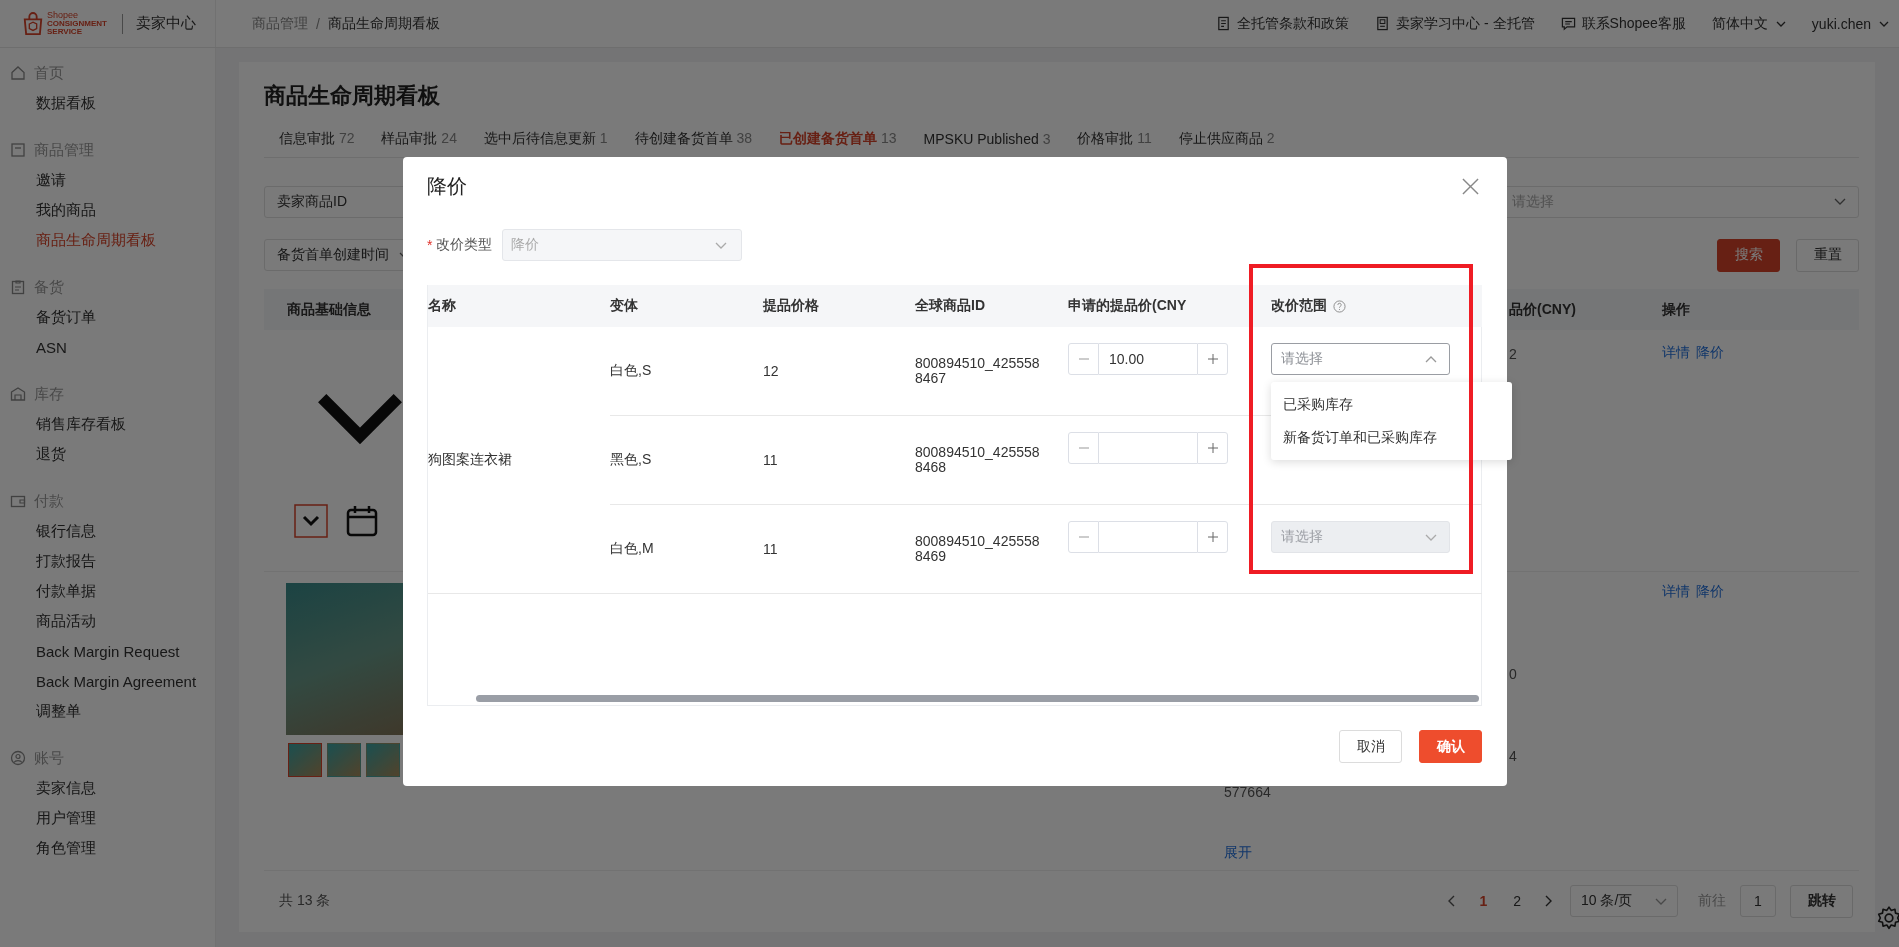 The image size is (1899, 947). I want to click on table-cell-text: 2, so click(1513, 355).